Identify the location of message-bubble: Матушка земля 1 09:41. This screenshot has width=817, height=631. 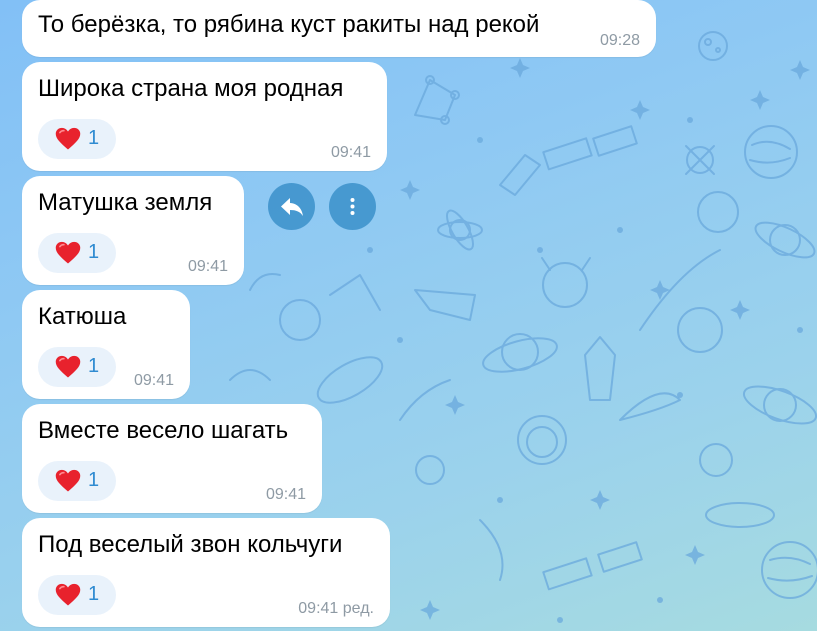
(133, 230).